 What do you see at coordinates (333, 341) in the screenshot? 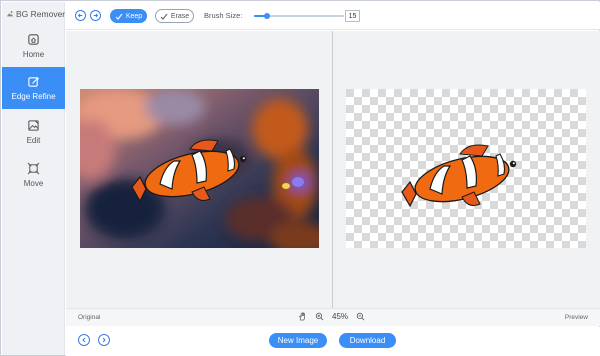
I see `bottom-bar: New Image Download` at bounding box center [333, 341].